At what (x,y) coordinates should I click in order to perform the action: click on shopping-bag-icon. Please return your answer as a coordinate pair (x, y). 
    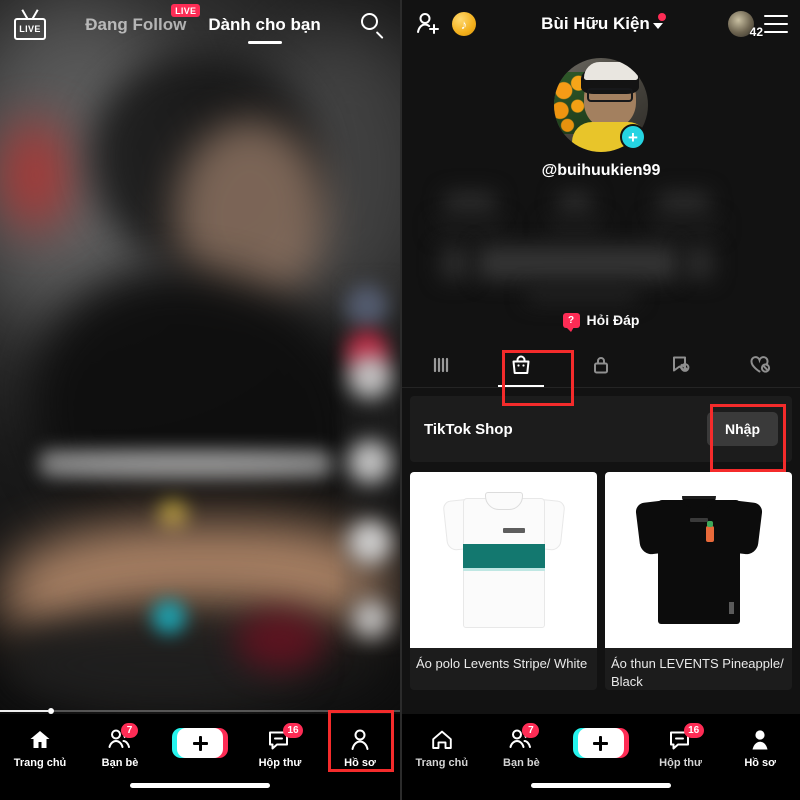
    Looking at the image, I should click on (521, 364).